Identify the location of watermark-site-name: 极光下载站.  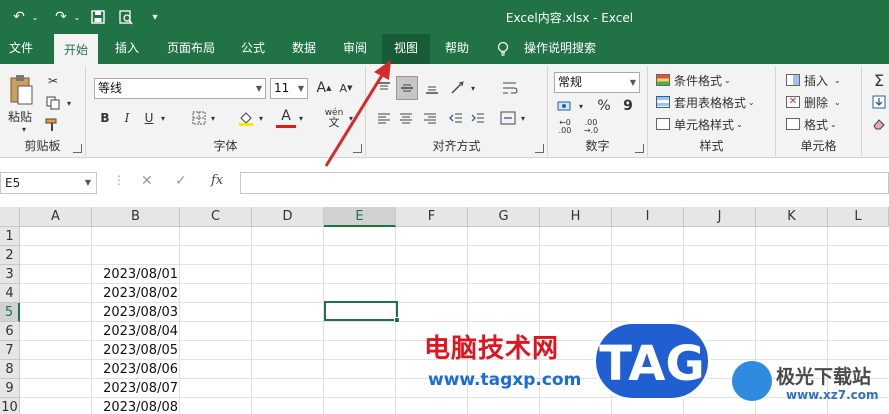
(824, 377).